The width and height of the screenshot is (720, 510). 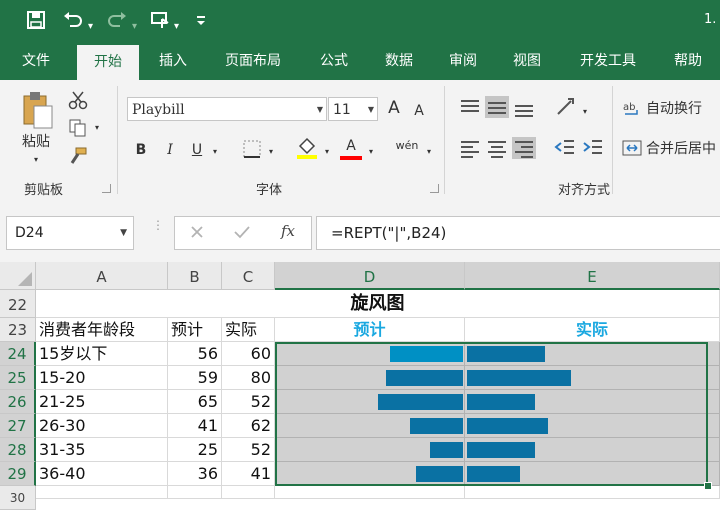 I want to click on row-header-23: 23, so click(x=18, y=330).